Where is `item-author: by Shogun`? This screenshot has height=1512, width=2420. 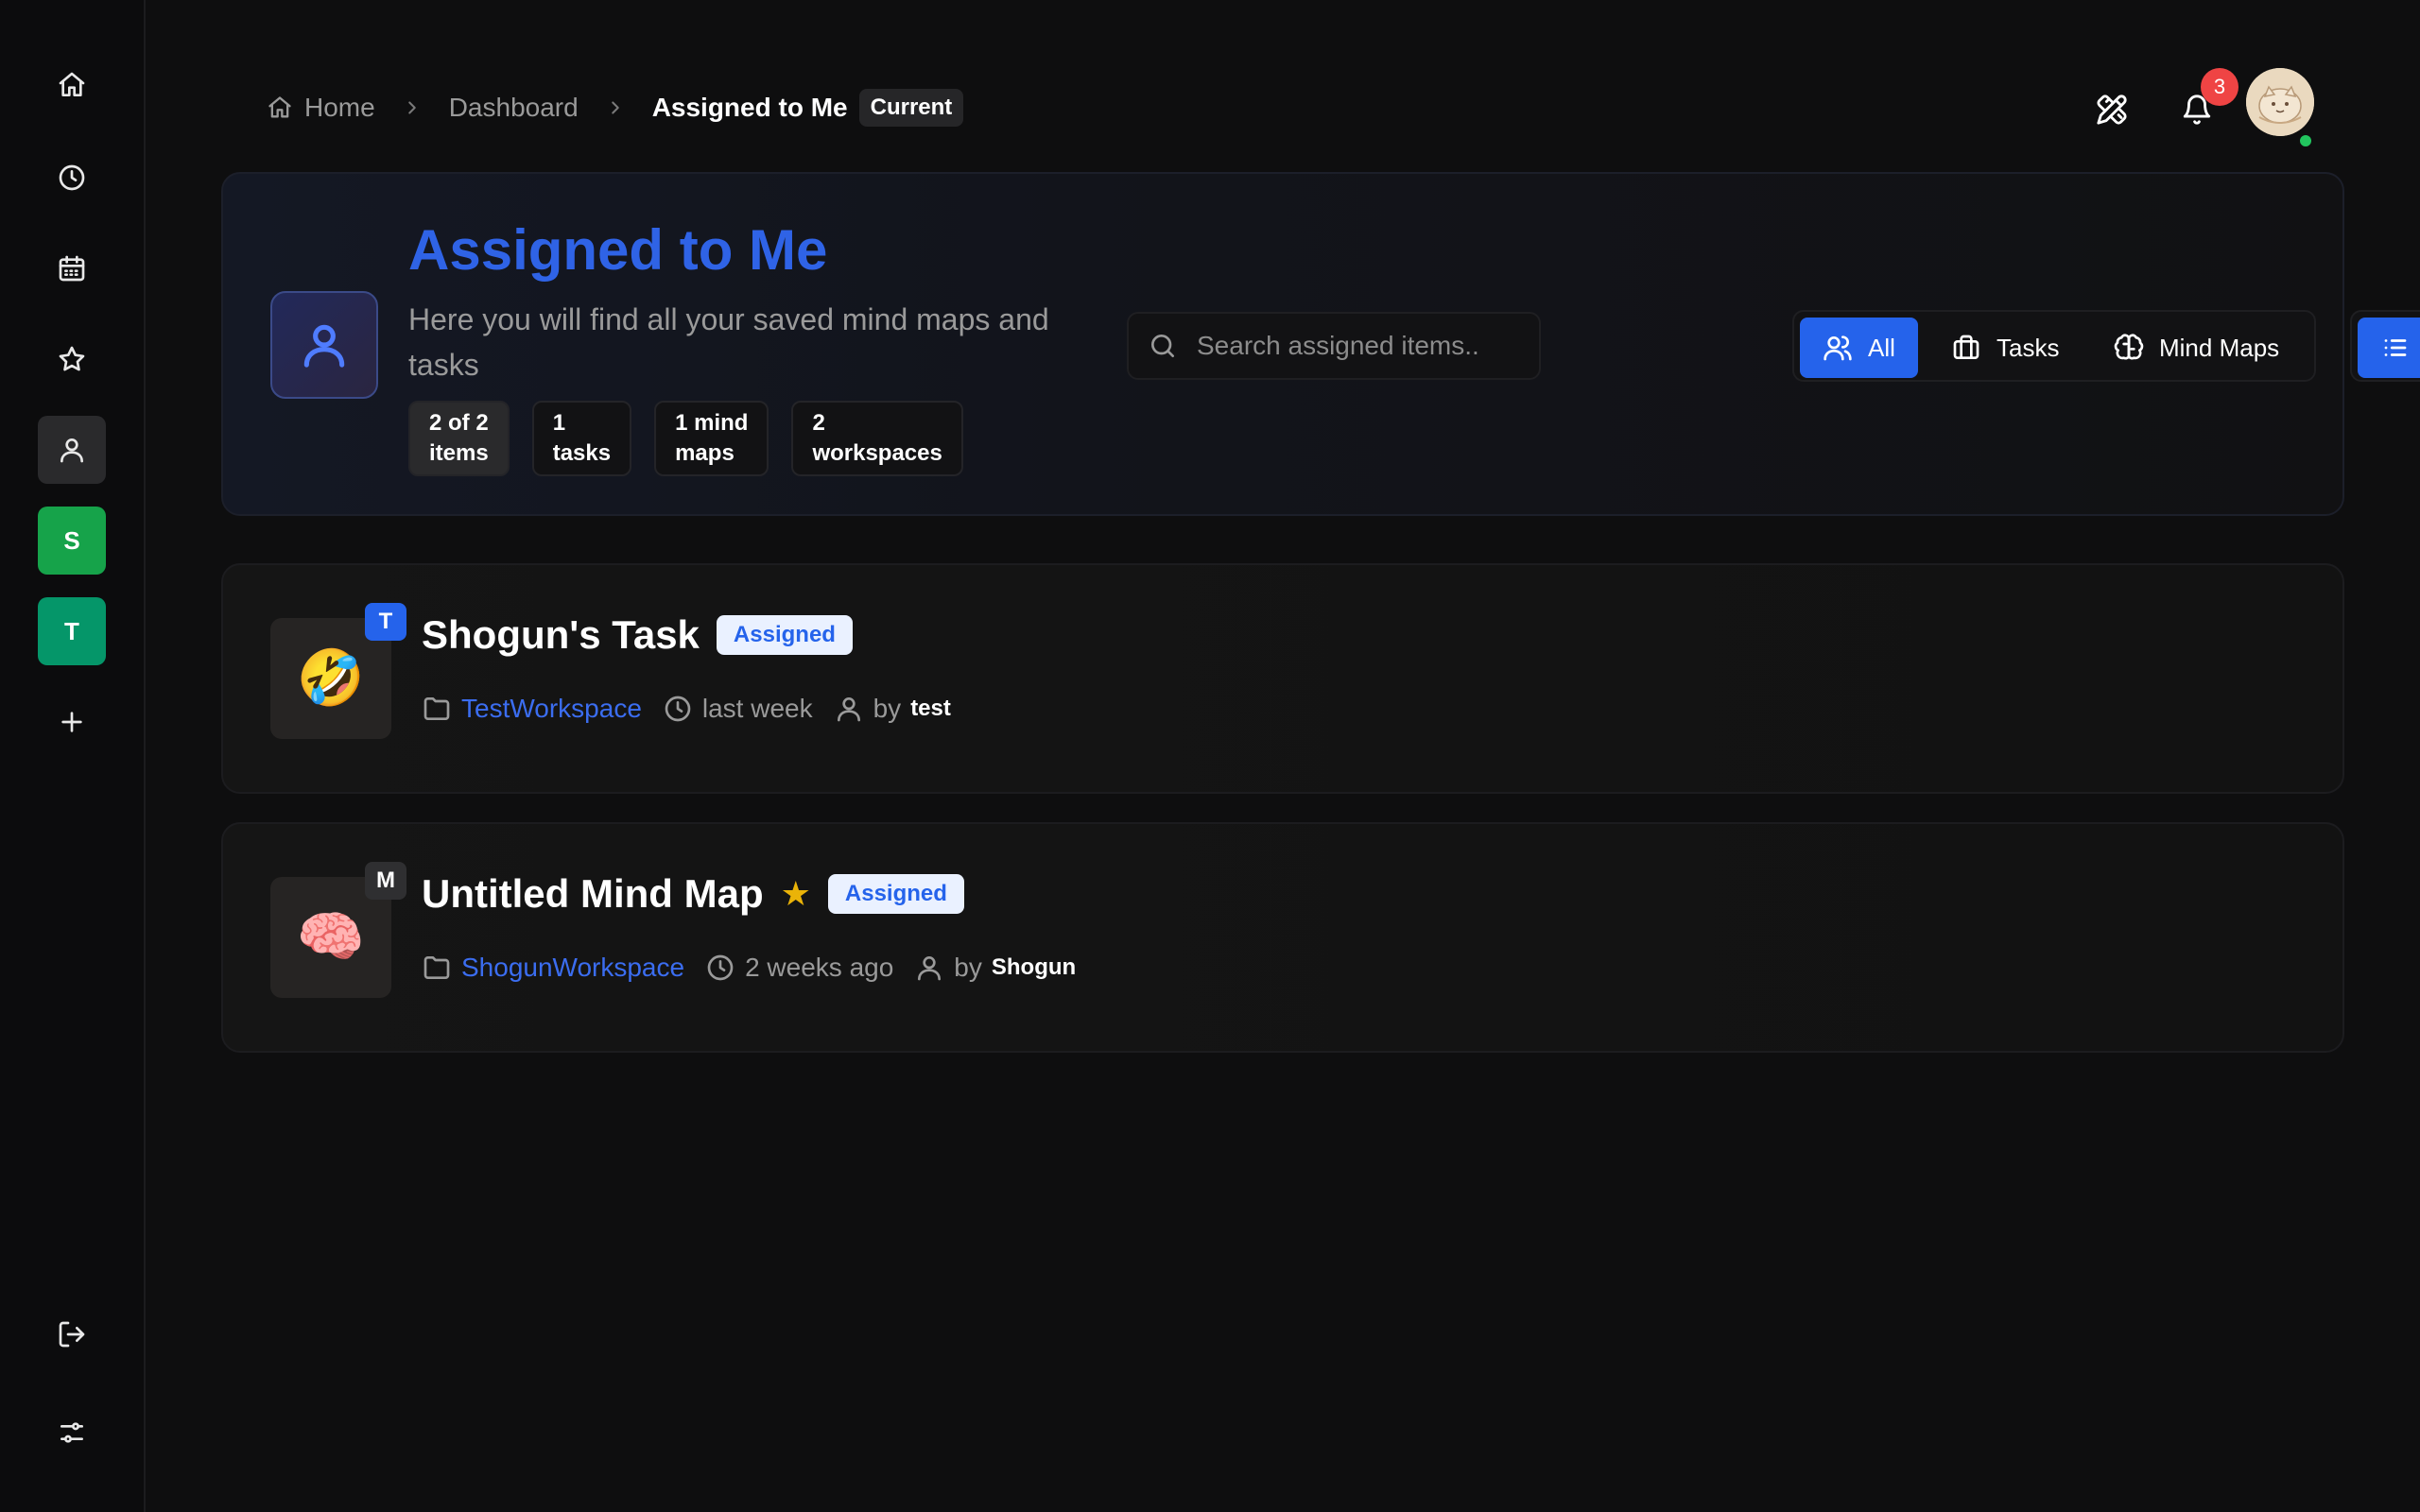 item-author: by Shogun is located at coordinates (995, 968).